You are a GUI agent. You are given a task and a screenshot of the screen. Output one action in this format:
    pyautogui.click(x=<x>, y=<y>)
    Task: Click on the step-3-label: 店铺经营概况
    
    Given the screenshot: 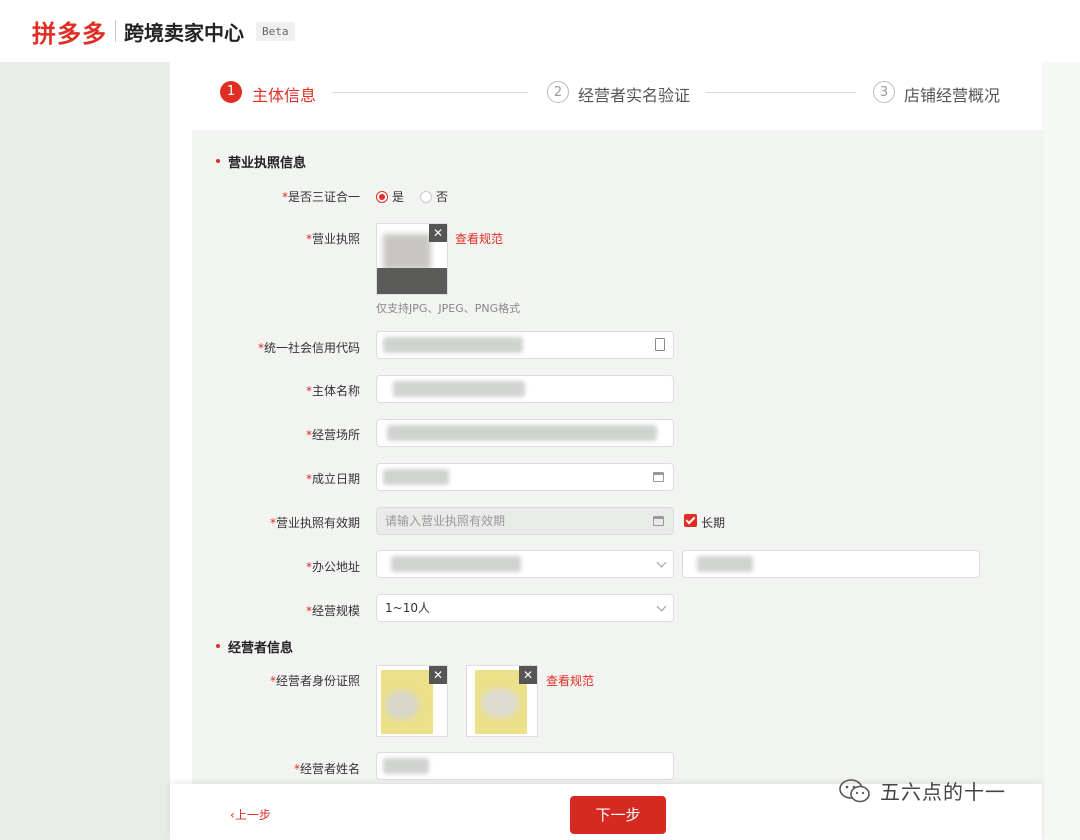 What is the action you would take?
    pyautogui.click(x=952, y=95)
    